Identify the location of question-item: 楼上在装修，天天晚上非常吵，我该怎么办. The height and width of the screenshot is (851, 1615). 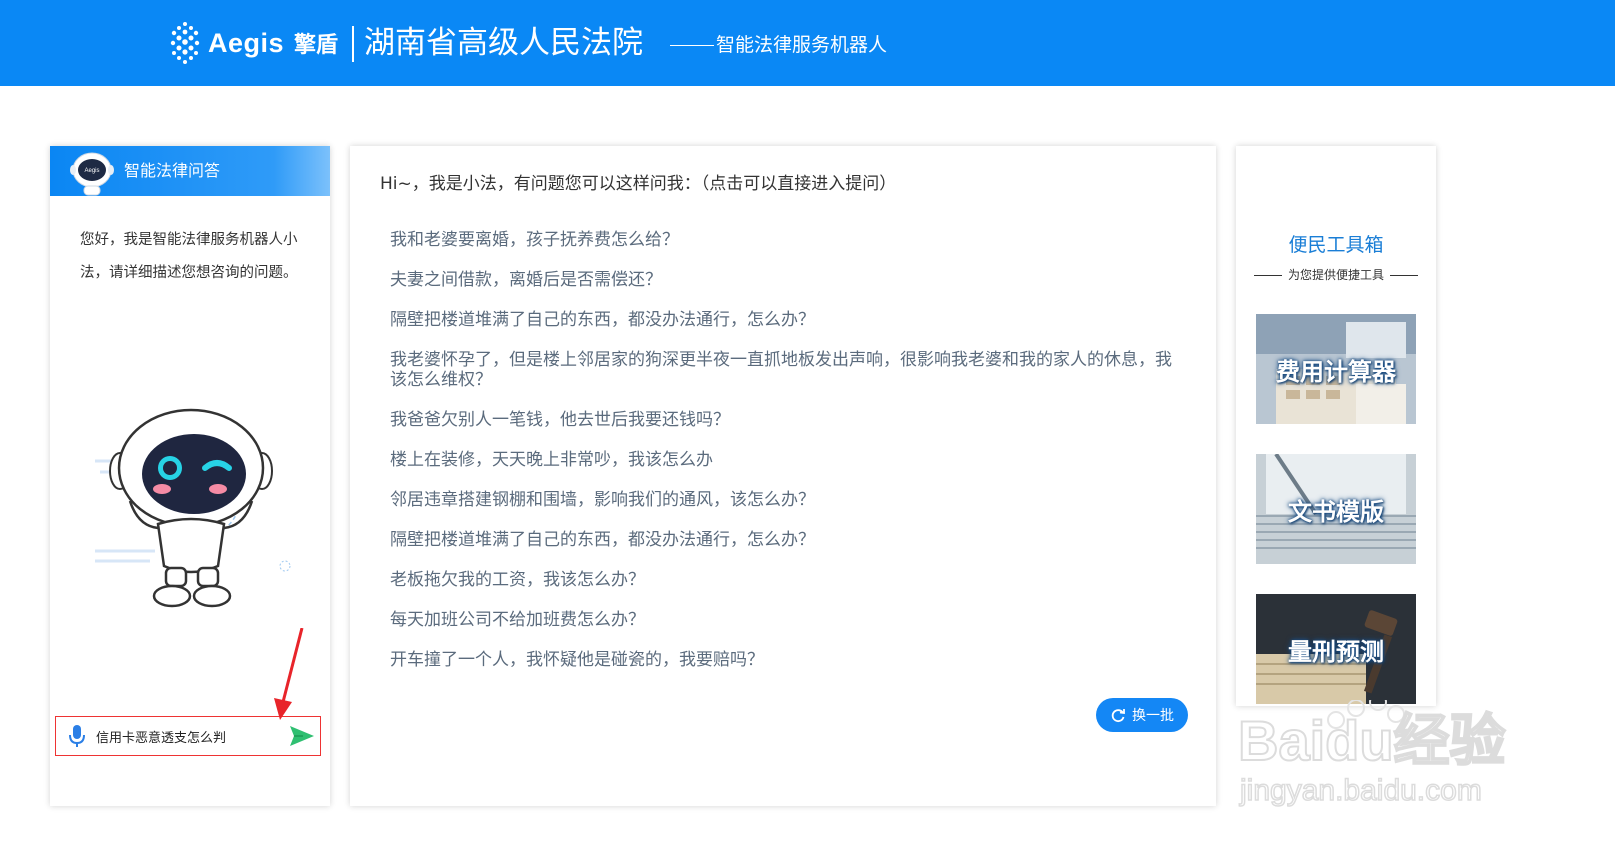
(785, 460).